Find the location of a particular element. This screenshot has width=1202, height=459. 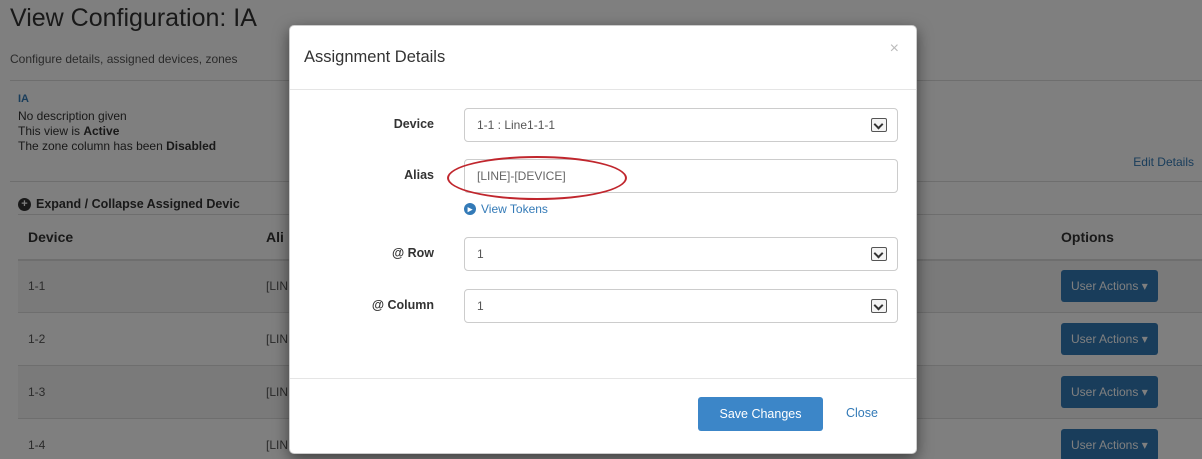

save-changes-button: Save Changes is located at coordinates (760, 414).